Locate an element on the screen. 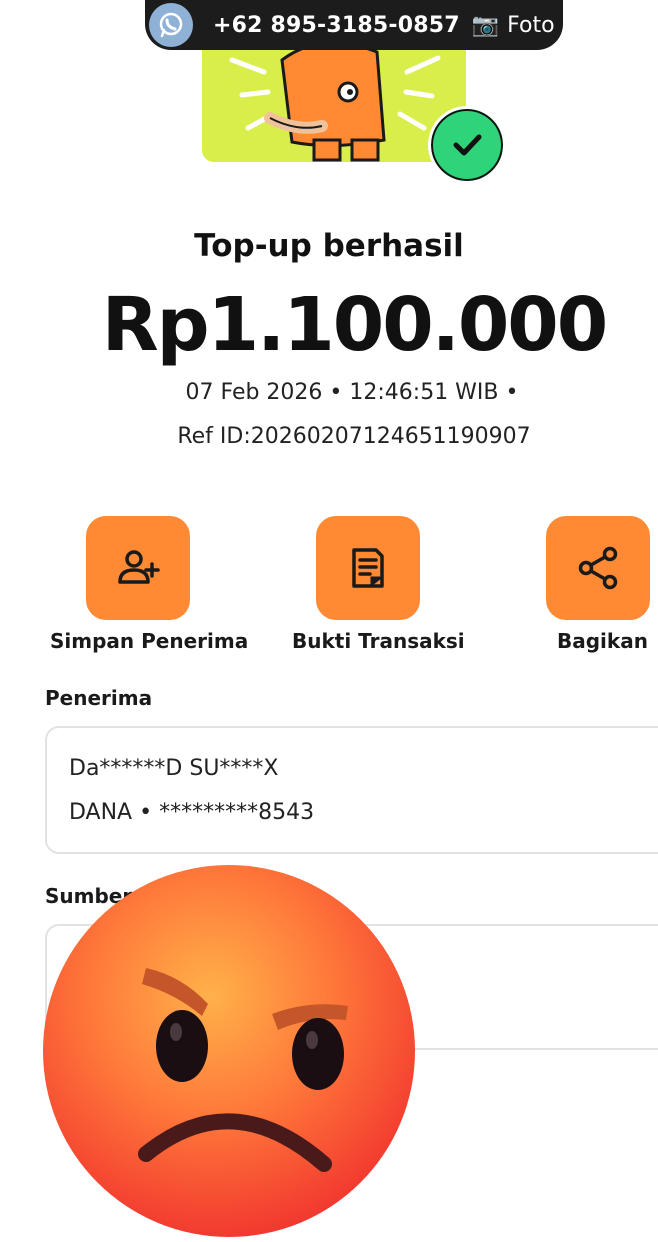 The width and height of the screenshot is (658, 1242). save-recipient-button is located at coordinates (138, 568).